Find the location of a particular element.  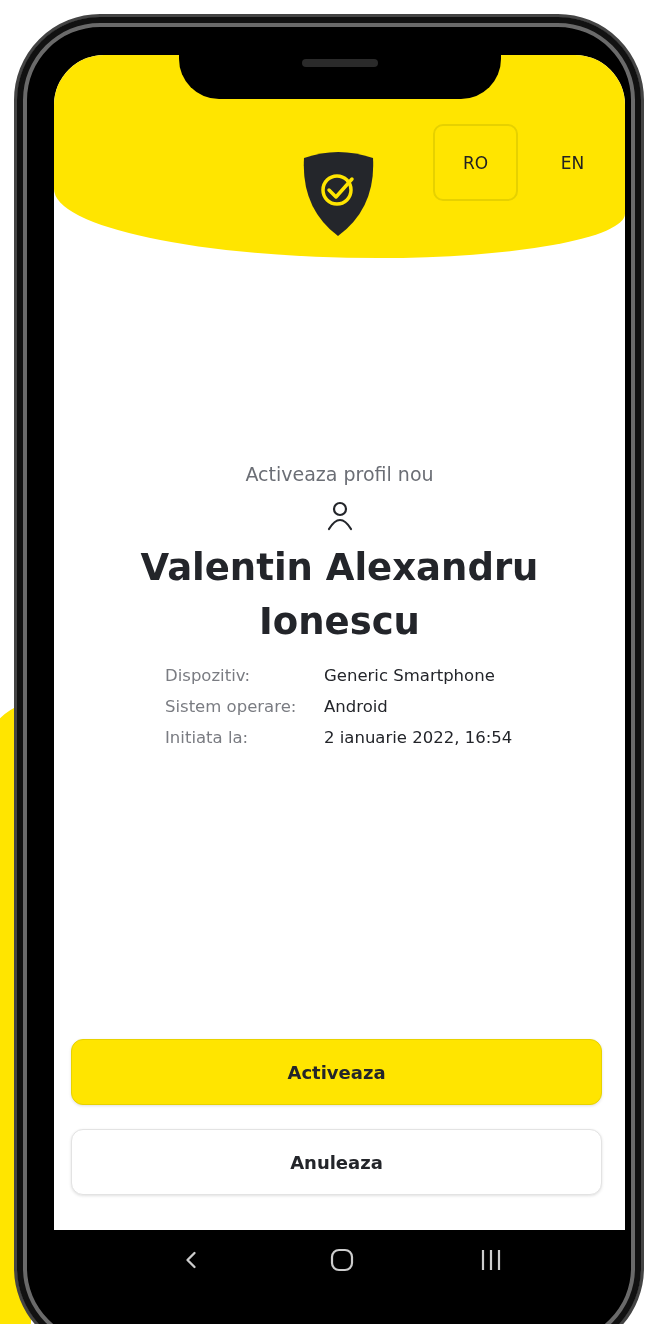

detail-value: Android is located at coordinates (356, 707).